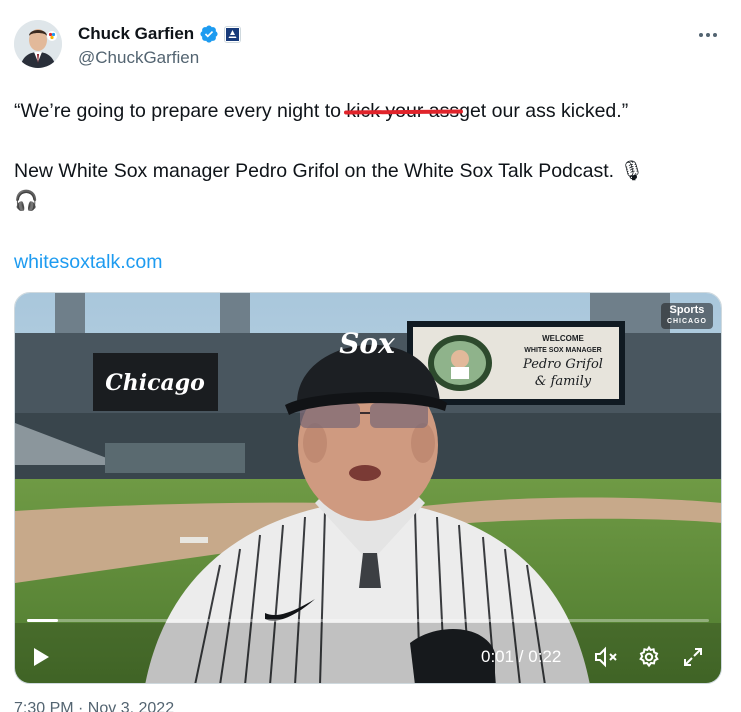 The image size is (741, 712). I want to click on author-block: Chuck Garfien @ChuckGarfien, so click(160, 45).